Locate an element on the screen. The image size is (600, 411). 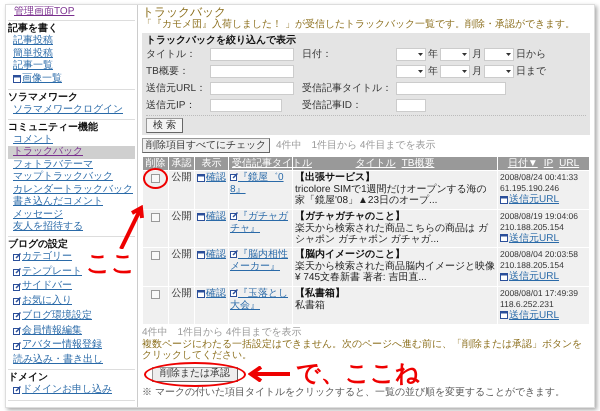
sidebar-item: 記事投稿 is located at coordinates (33, 41).